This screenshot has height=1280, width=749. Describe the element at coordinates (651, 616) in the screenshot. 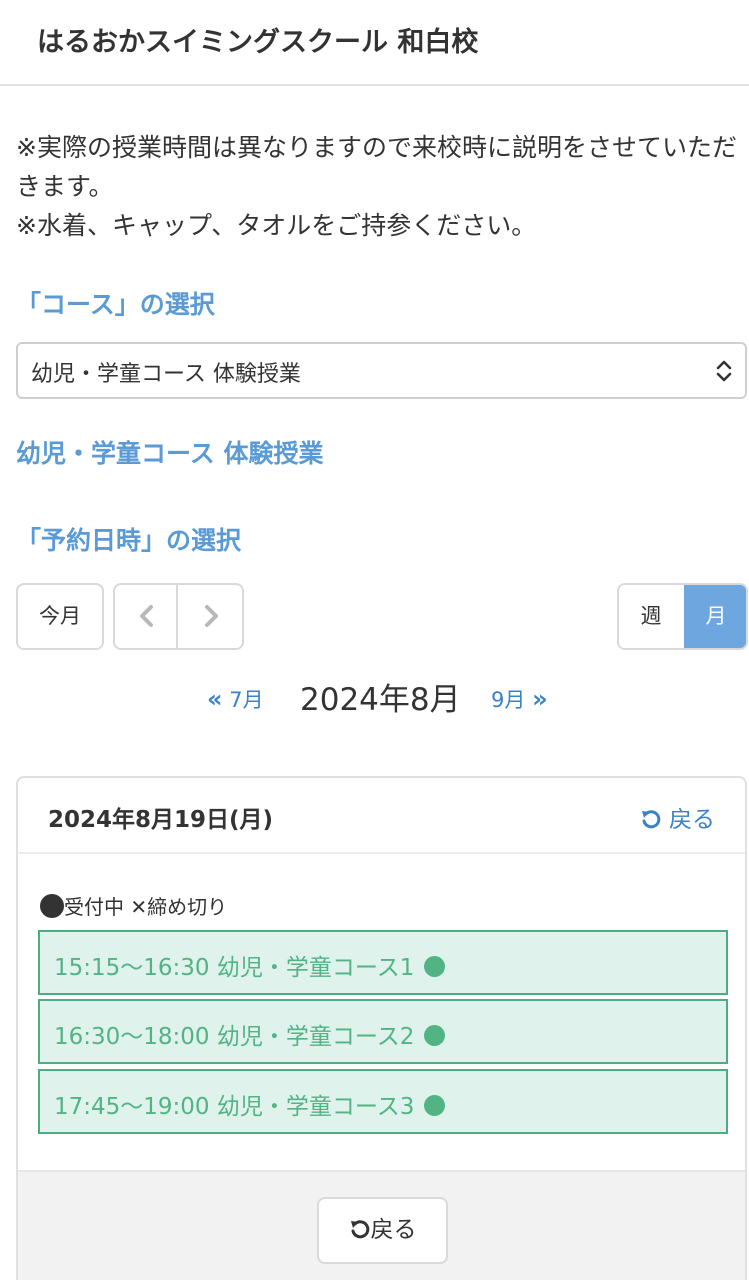

I see `week-view-button: 週` at that location.